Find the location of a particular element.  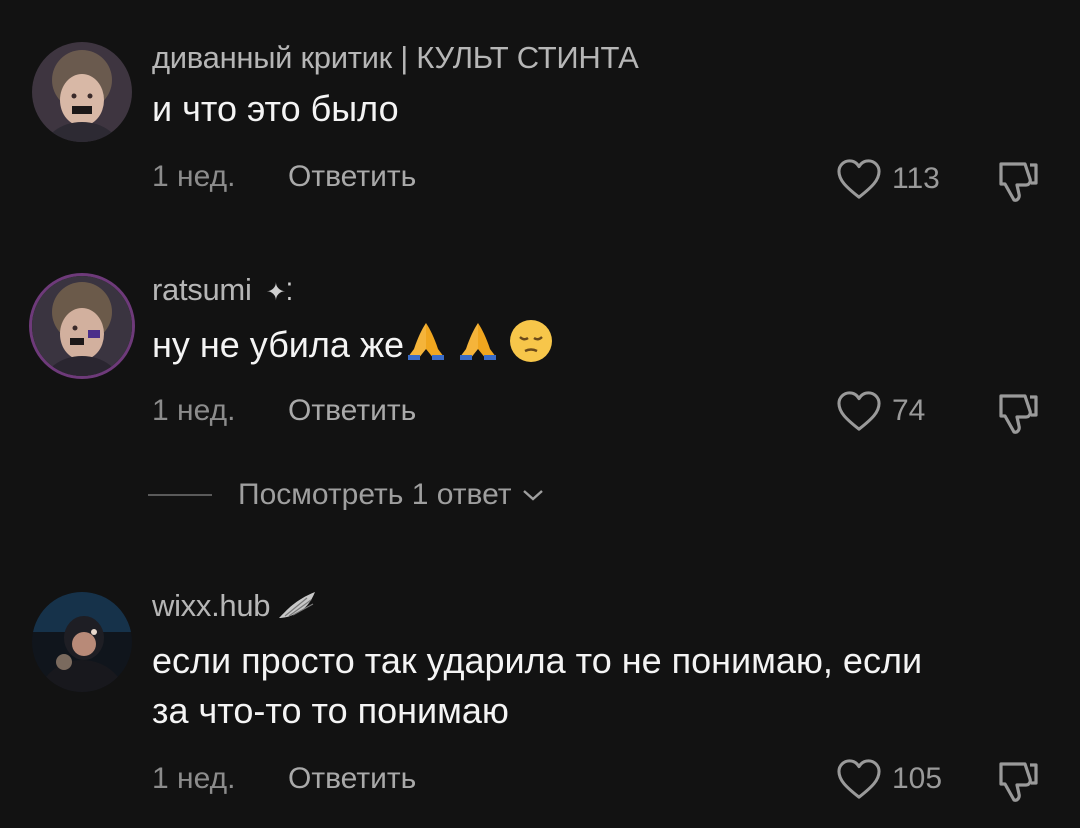

comment-author: wixx.hub is located at coordinates (234, 606).